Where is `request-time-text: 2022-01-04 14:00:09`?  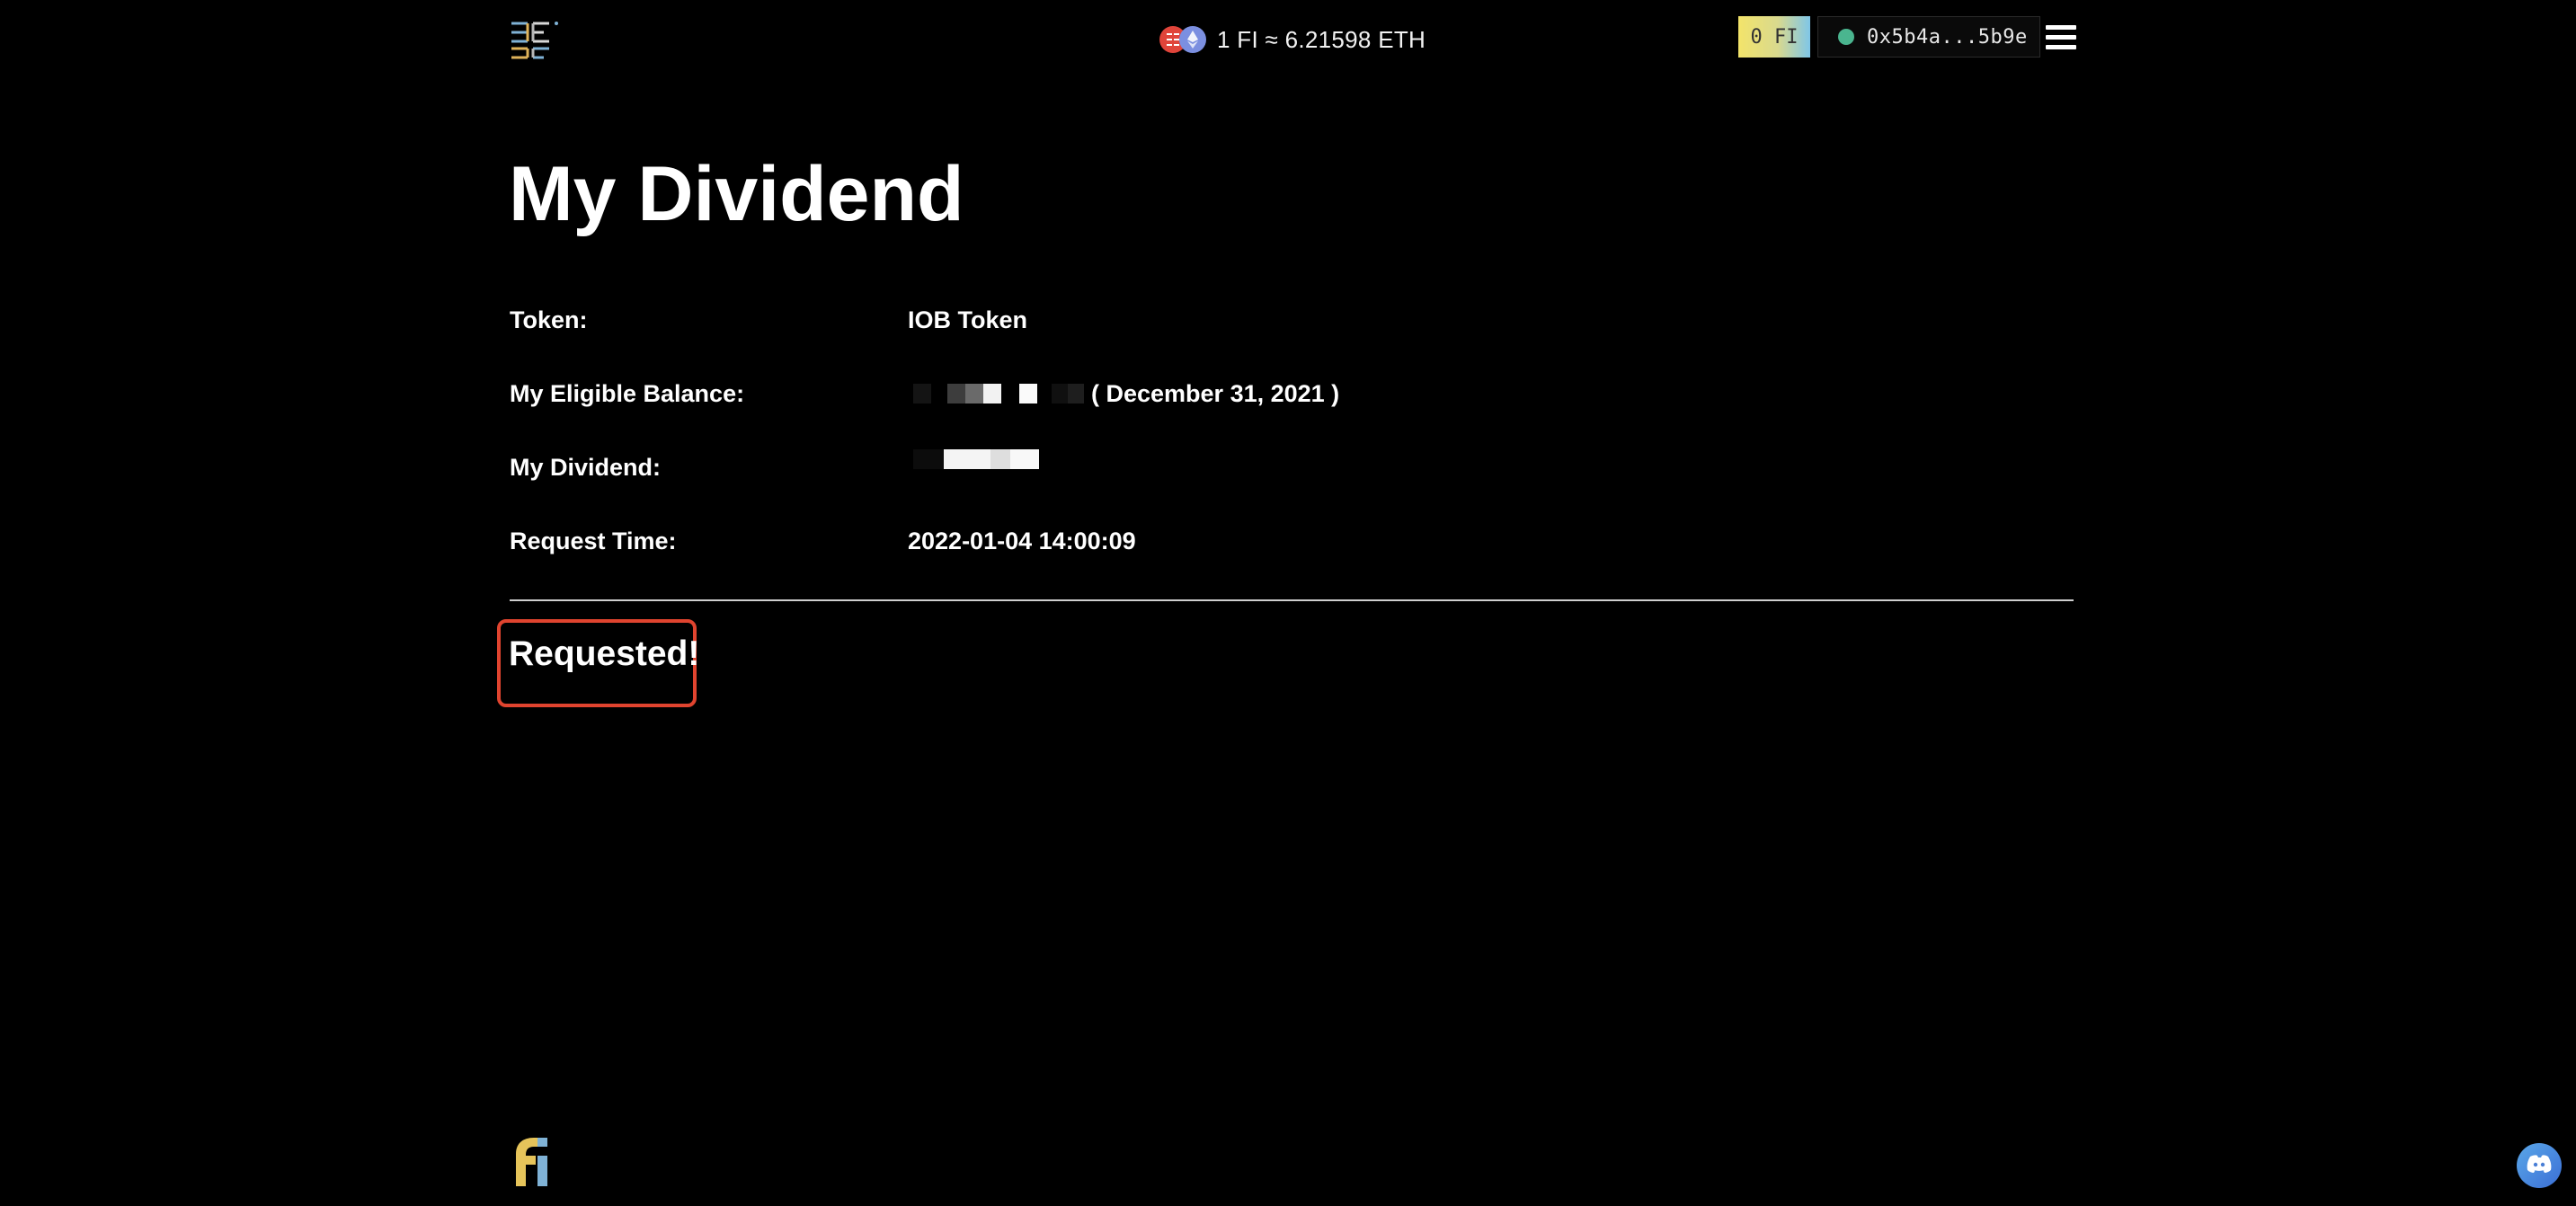 request-time-text: 2022-01-04 14:00:09 is located at coordinates (1022, 541).